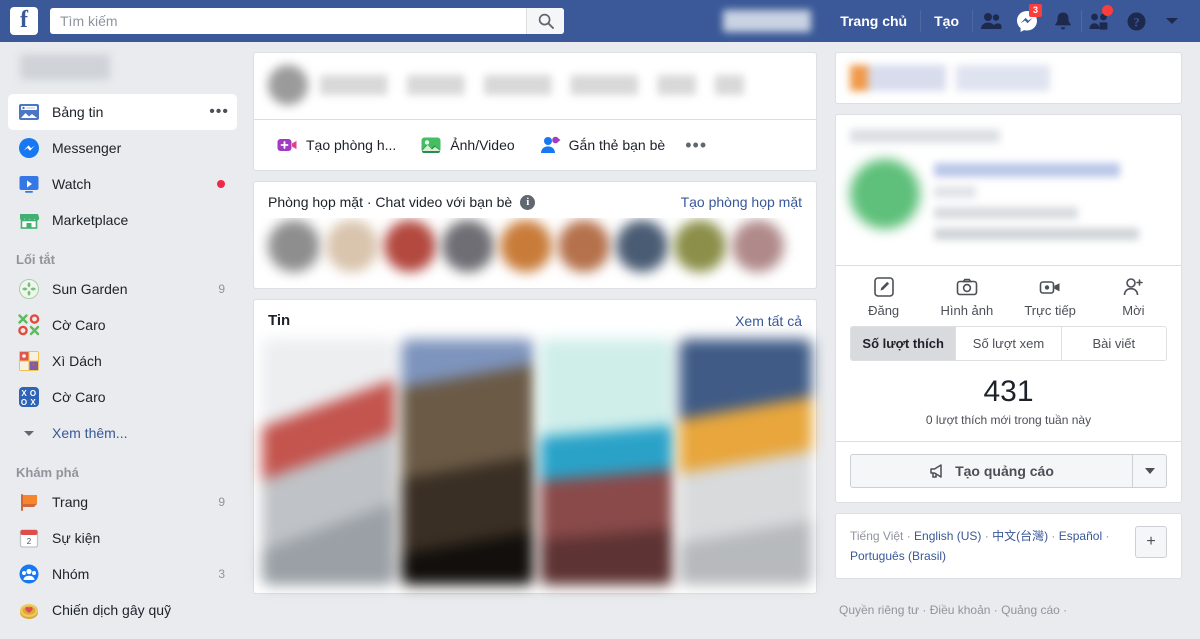 This screenshot has width=1200, height=639. What do you see at coordinates (1151, 542) in the screenshot?
I see `add-language-button: +` at bounding box center [1151, 542].